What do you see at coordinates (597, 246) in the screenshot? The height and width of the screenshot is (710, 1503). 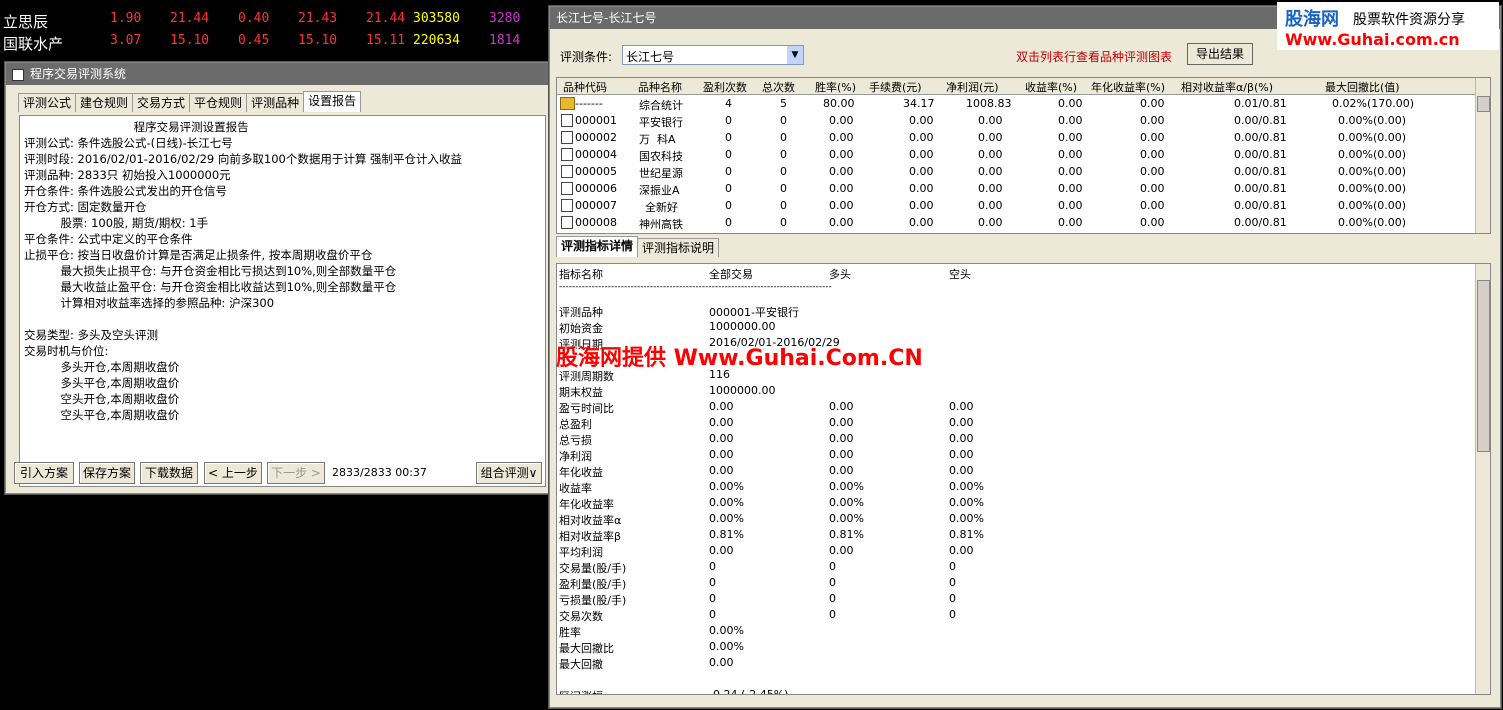 I see `tab-detail: 评测指标详情` at bounding box center [597, 246].